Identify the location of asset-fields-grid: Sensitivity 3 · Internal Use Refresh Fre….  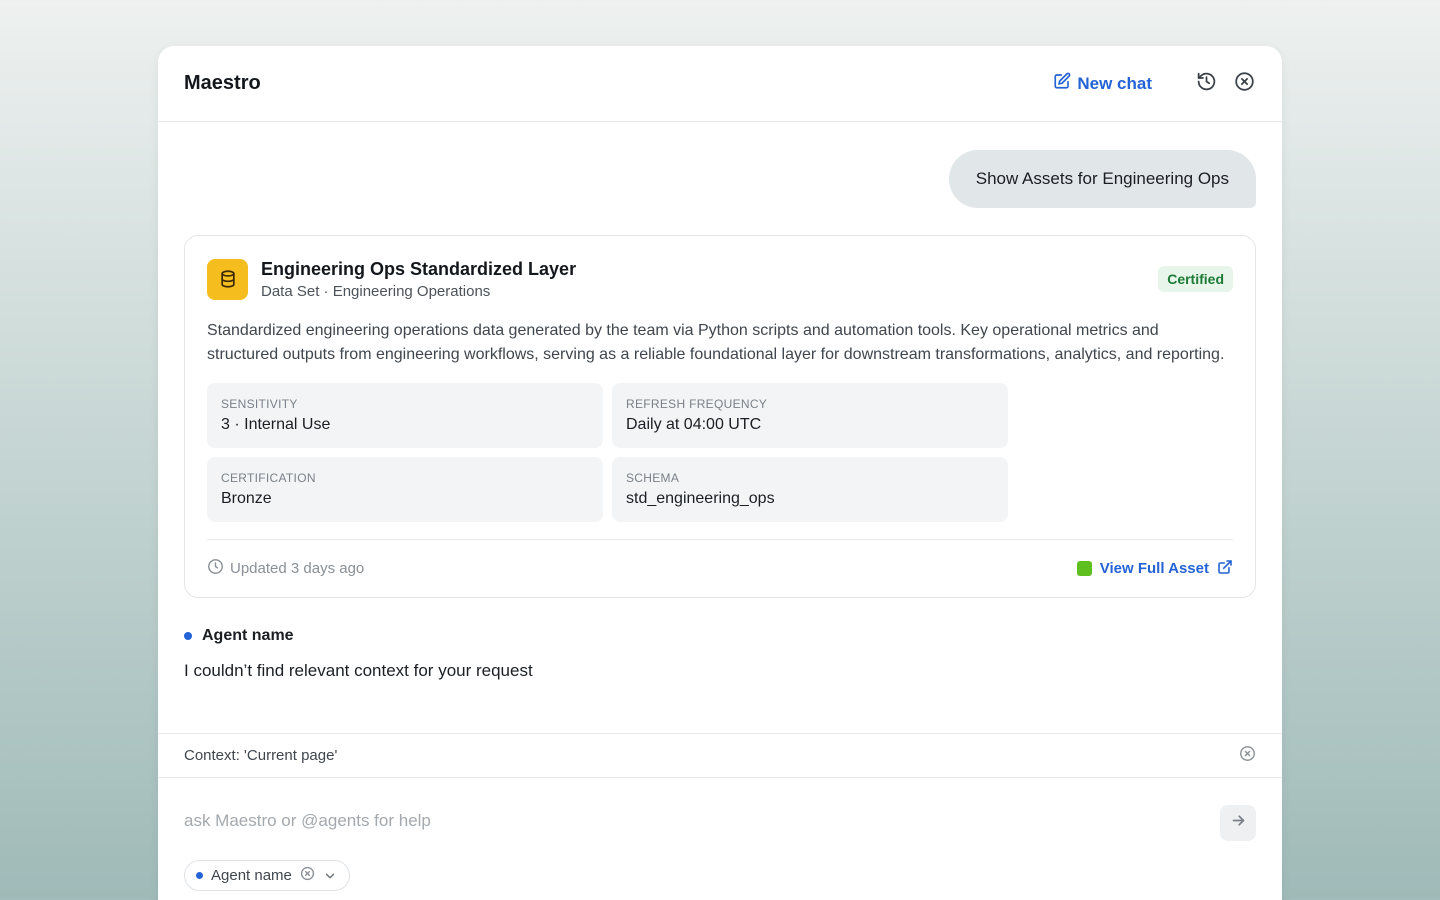
(720, 452).